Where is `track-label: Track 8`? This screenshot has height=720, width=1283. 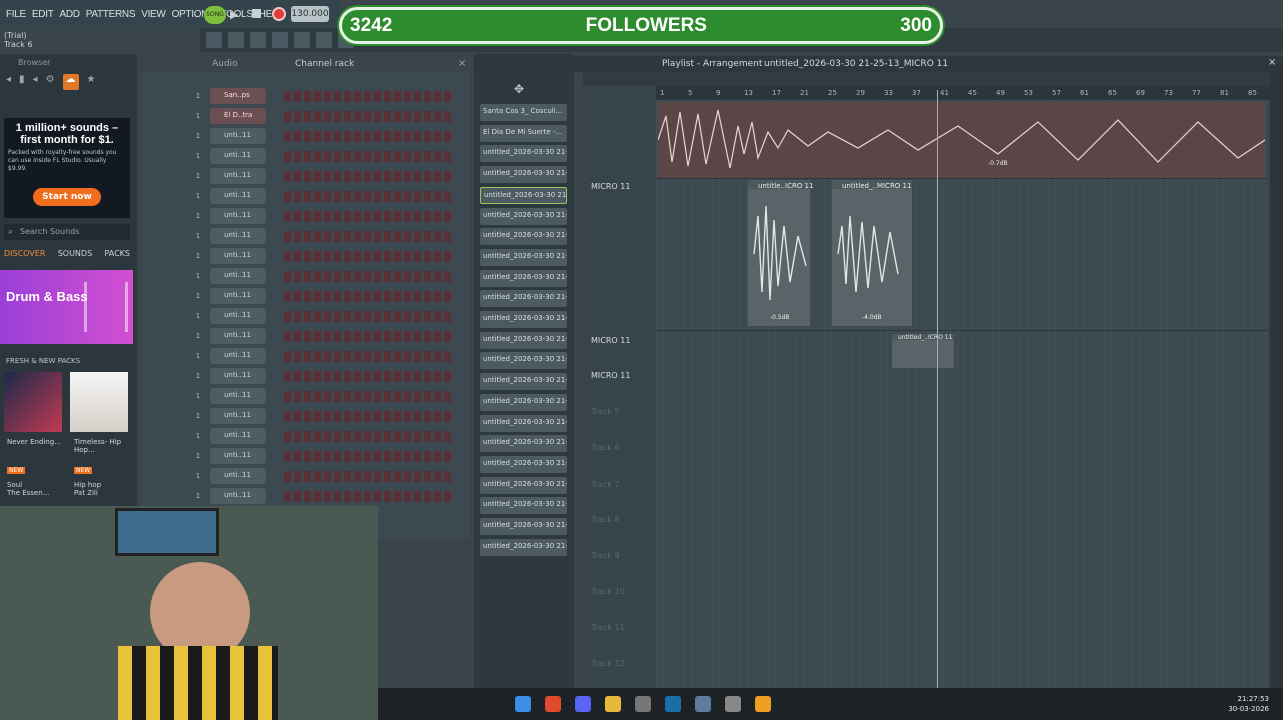 track-label: Track 8 is located at coordinates (605, 519).